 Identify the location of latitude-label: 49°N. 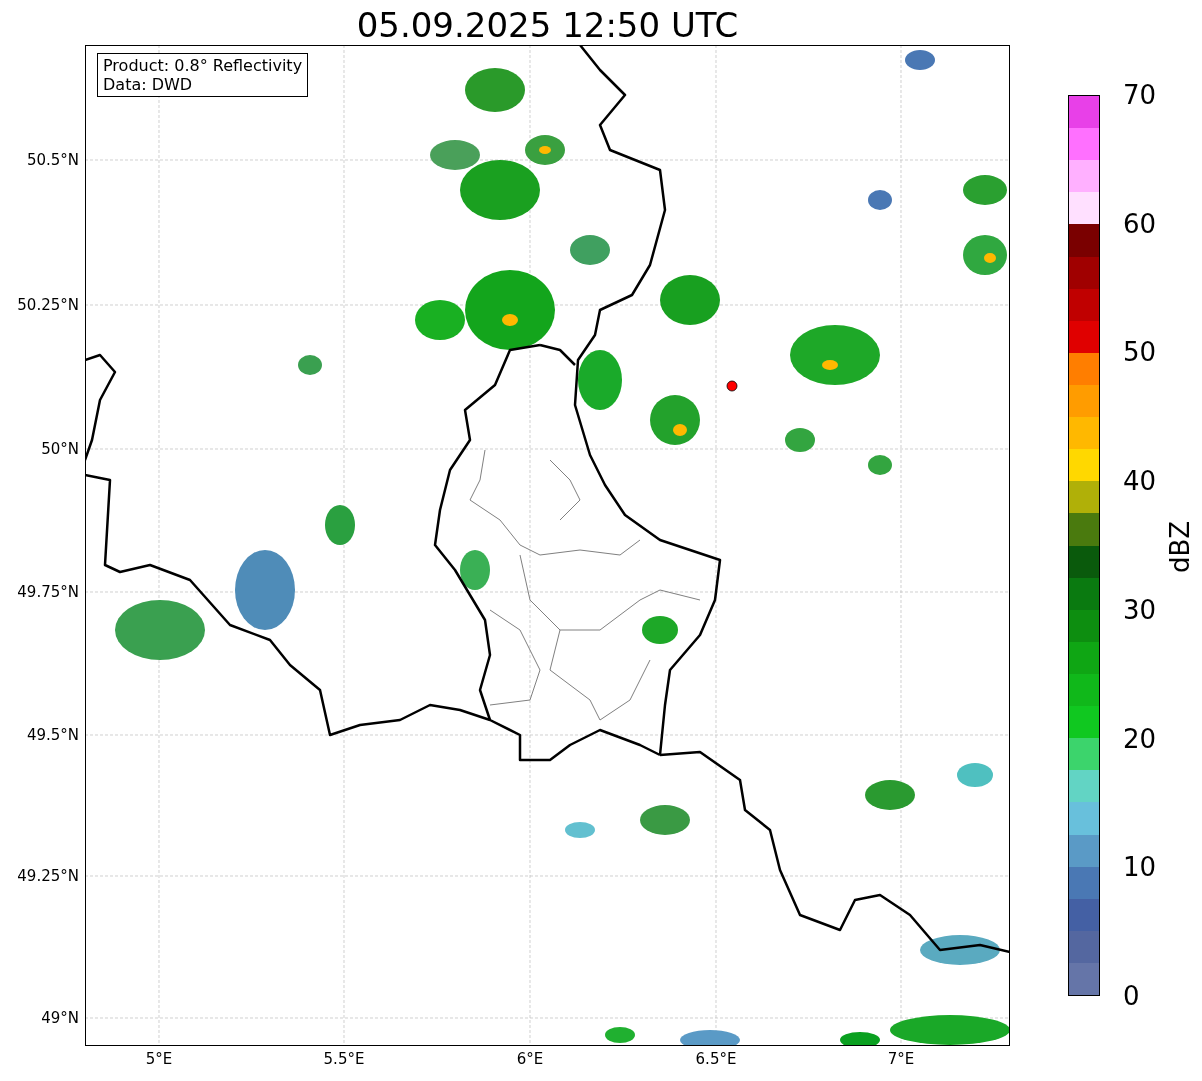
(60, 1018).